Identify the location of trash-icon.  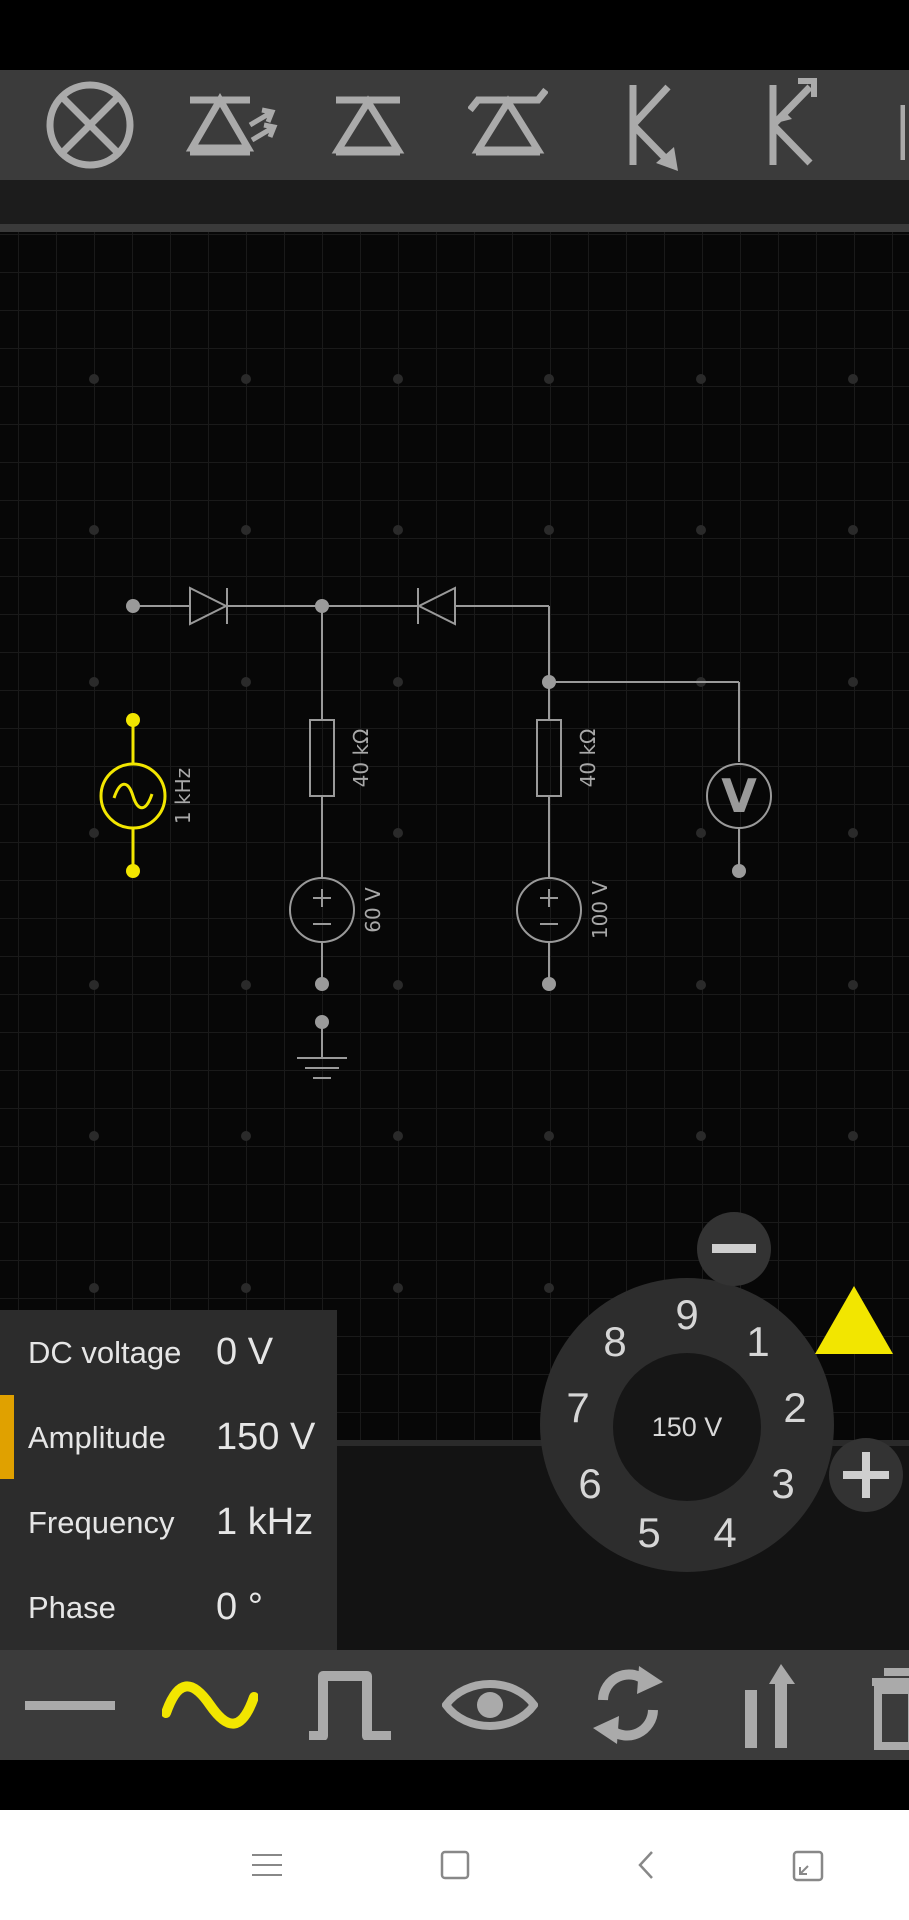
(887, 1705).